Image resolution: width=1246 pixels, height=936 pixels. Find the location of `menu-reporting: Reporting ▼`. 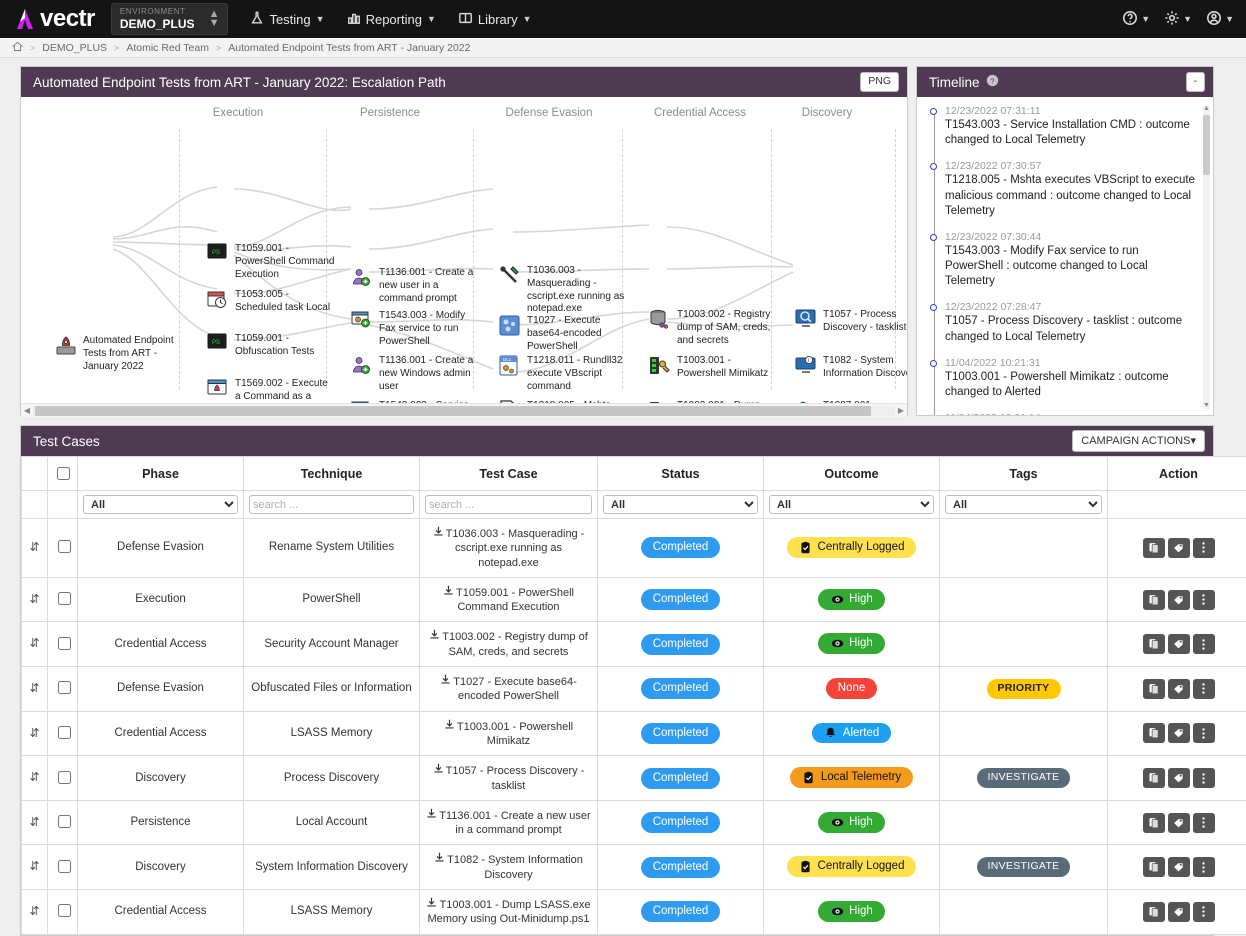

menu-reporting: Reporting ▼ is located at coordinates (391, 19).